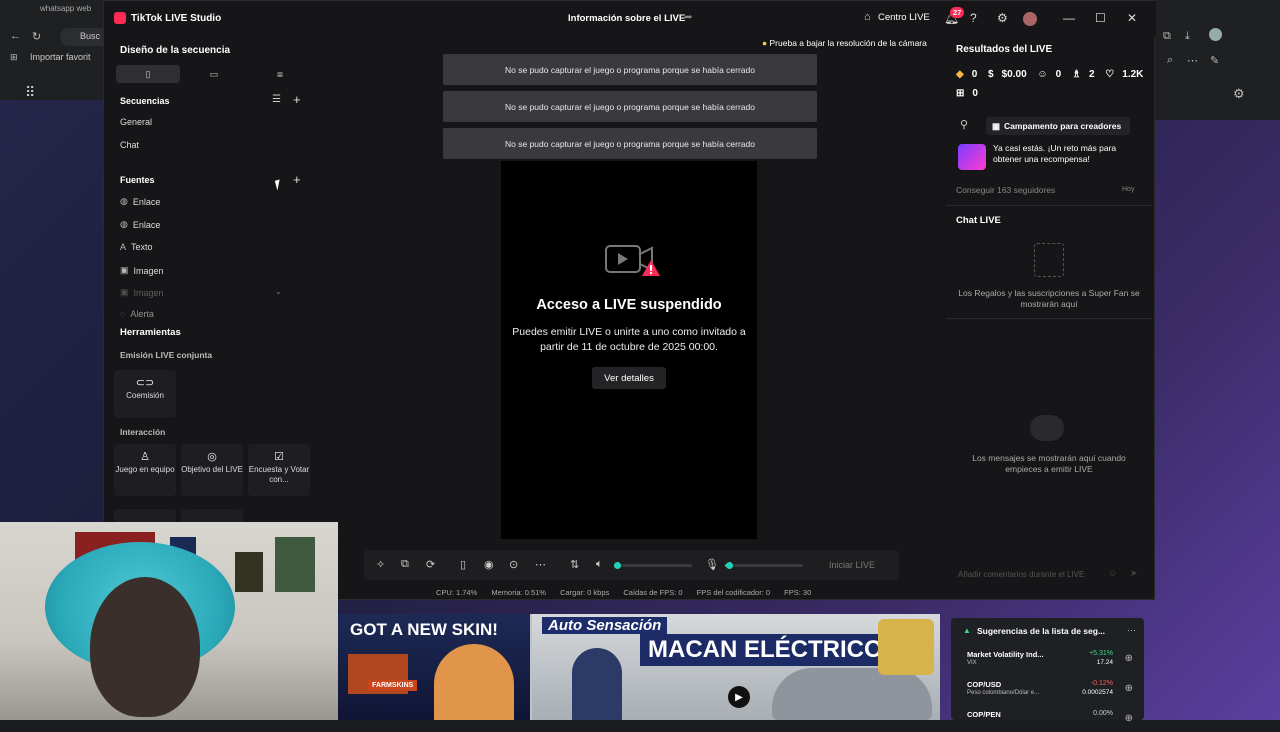 This screenshot has height=732, width=1280. I want to click on volume-knob, so click(617, 565).